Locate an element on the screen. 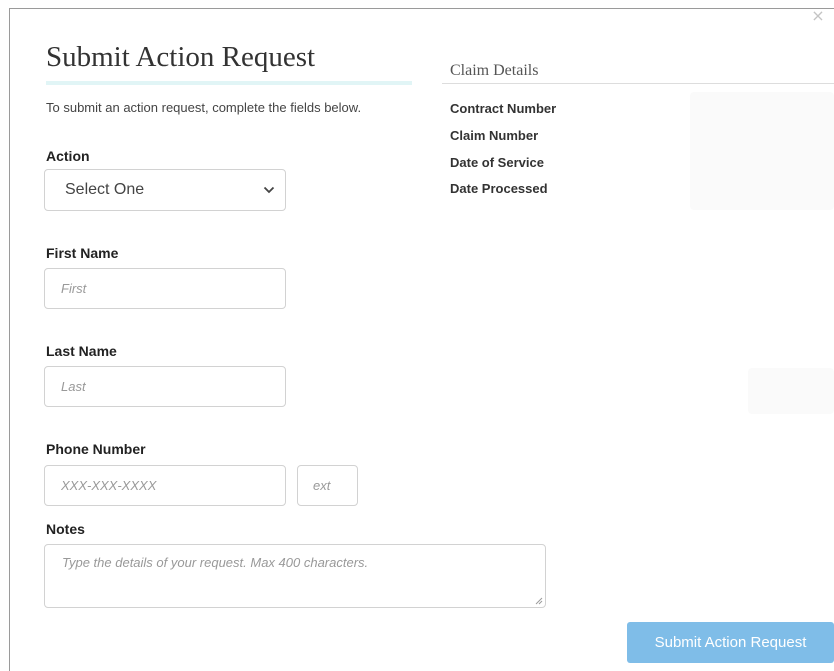  claim-number-label: Claim Number is located at coordinates (494, 135).